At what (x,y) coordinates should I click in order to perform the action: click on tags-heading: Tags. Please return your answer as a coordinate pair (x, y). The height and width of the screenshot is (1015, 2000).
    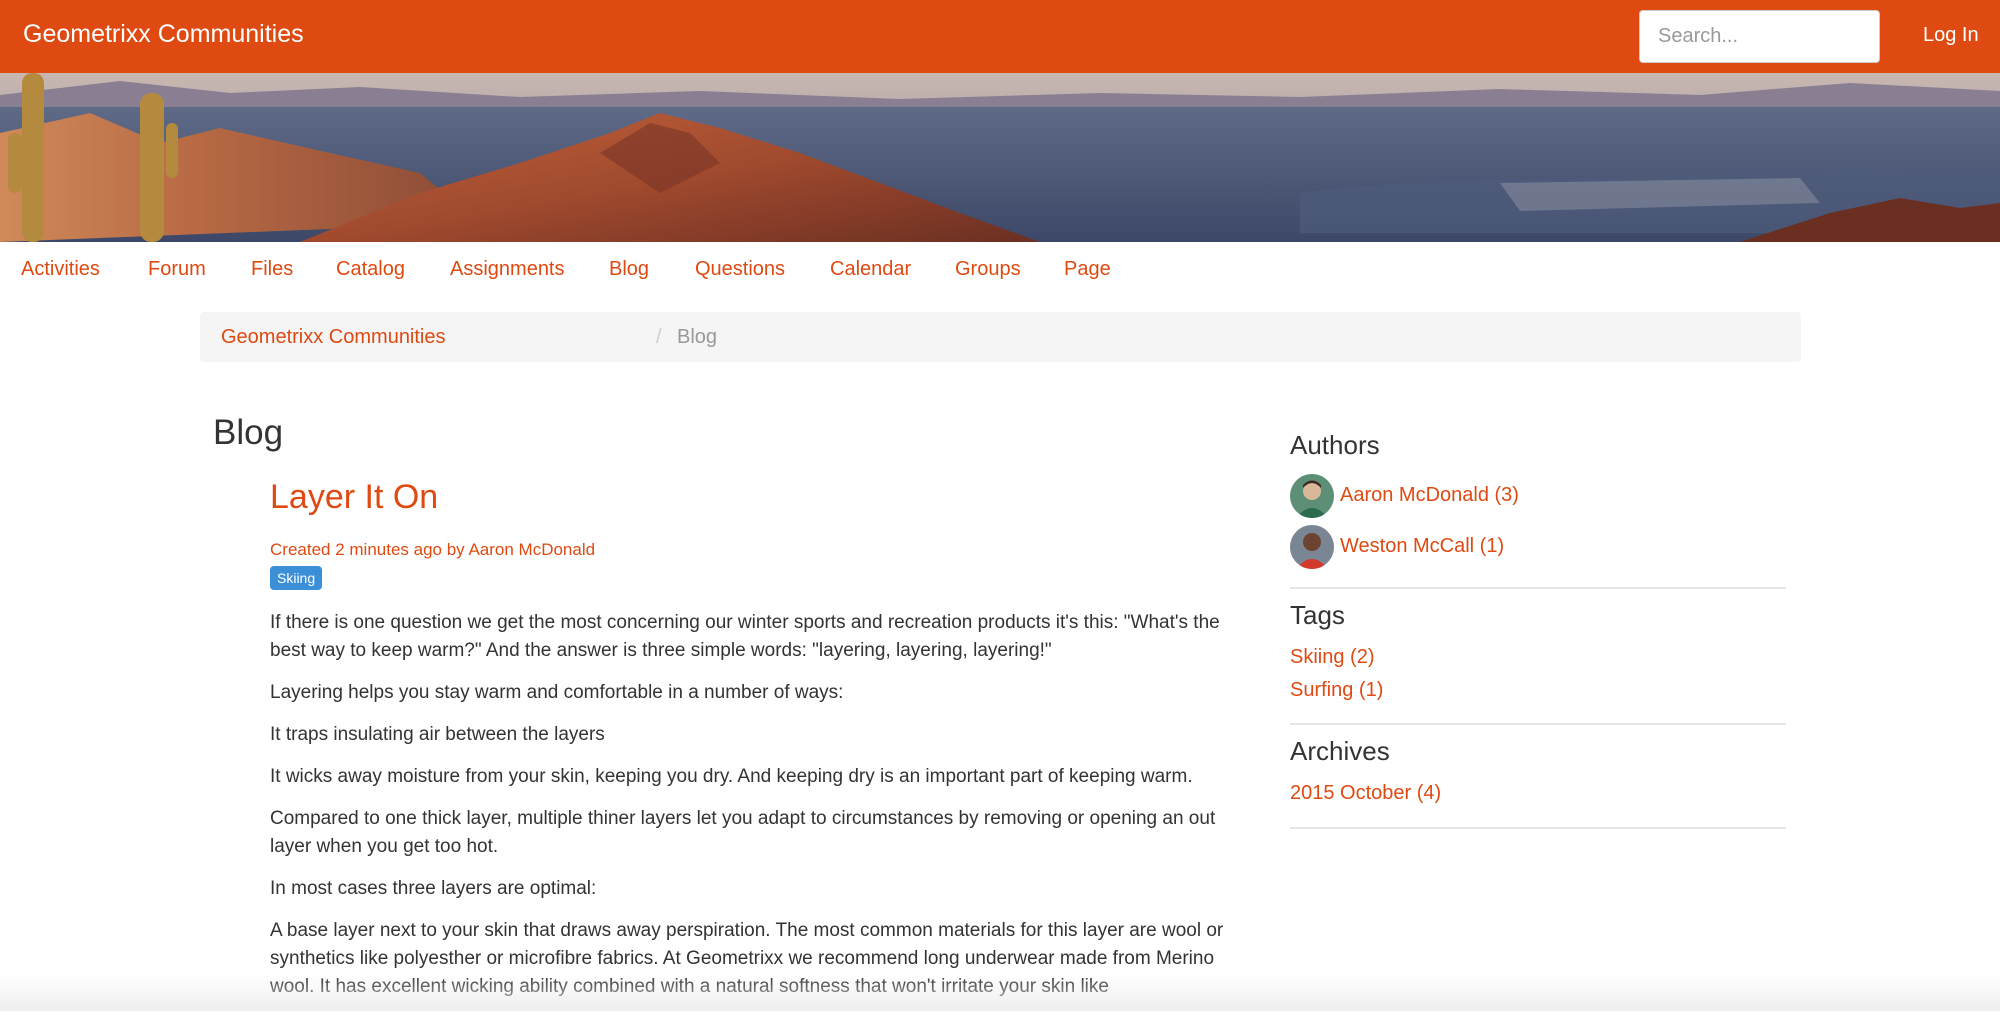
    Looking at the image, I should click on (1317, 615).